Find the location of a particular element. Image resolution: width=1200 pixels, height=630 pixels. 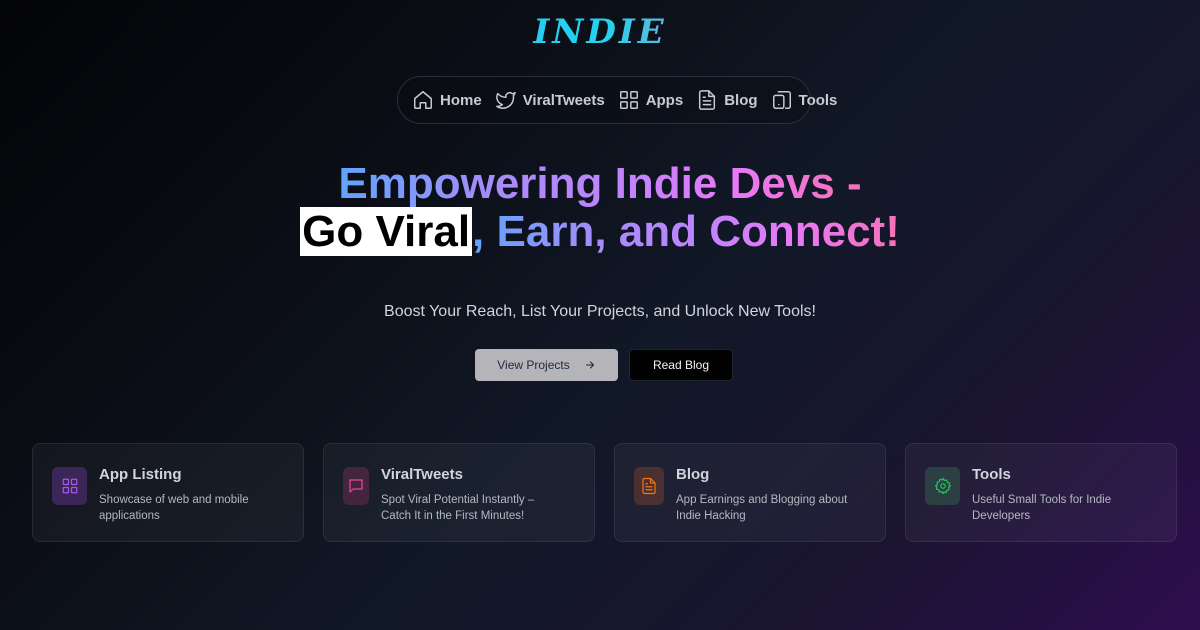

nav-item-home: Home is located at coordinates (447, 100).